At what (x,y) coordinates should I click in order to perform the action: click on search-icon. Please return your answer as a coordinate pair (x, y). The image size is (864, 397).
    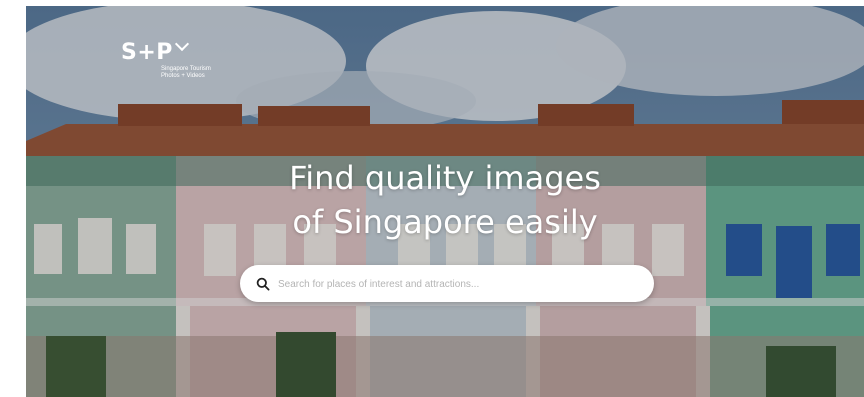
    Looking at the image, I should click on (263, 284).